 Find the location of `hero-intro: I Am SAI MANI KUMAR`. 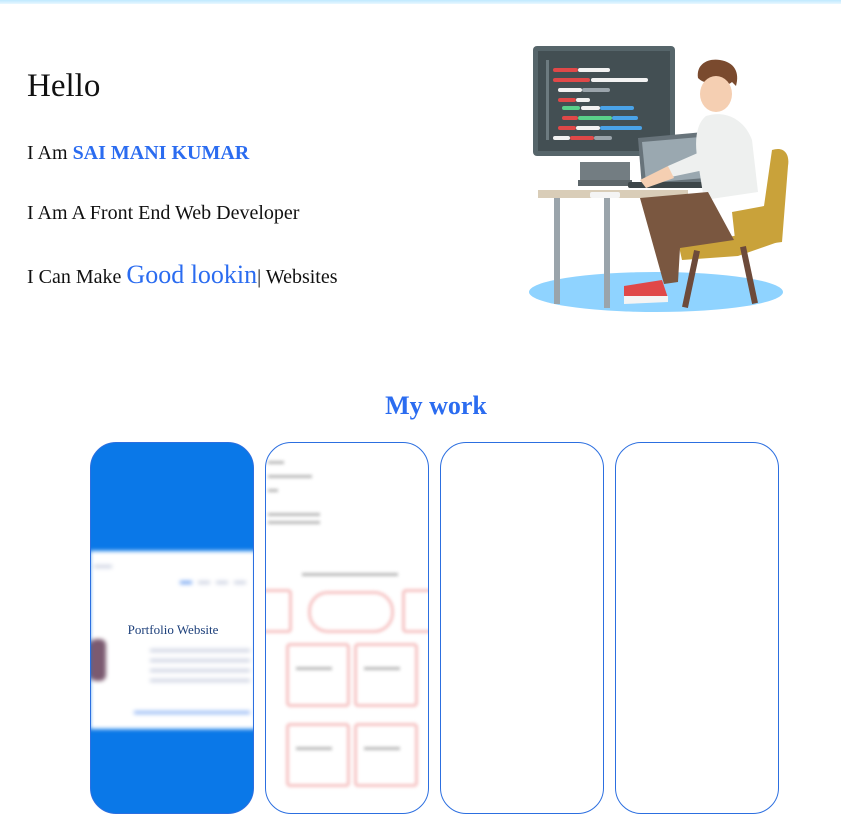

hero-intro: I Am SAI MANI KUMAR is located at coordinates (138, 153).